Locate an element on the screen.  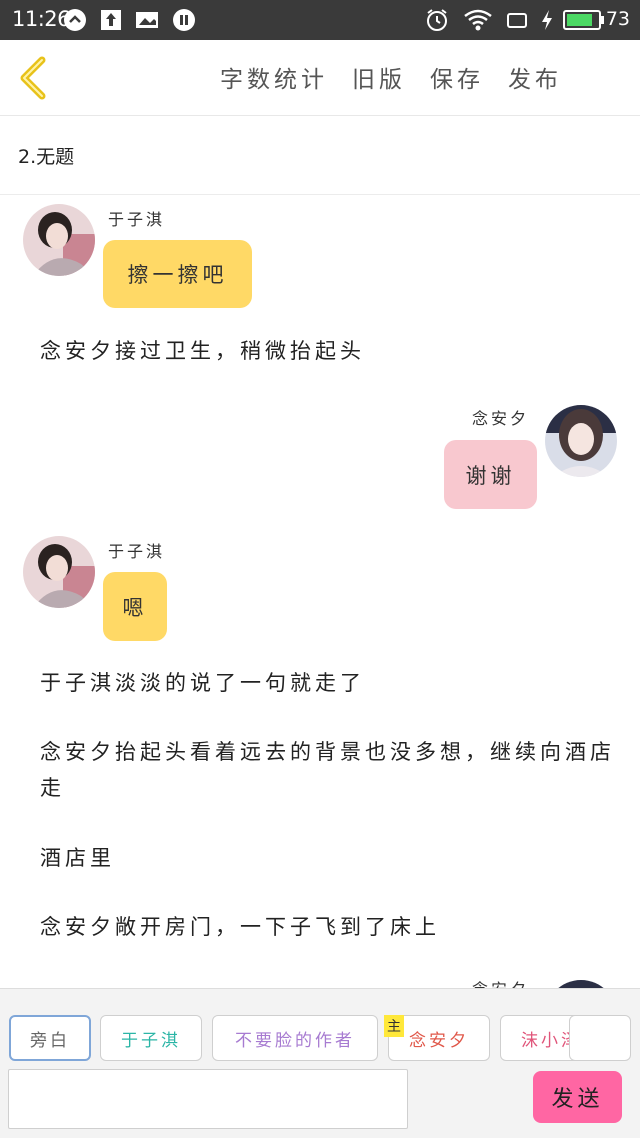
wifi-icon is located at coordinates (478, 20).